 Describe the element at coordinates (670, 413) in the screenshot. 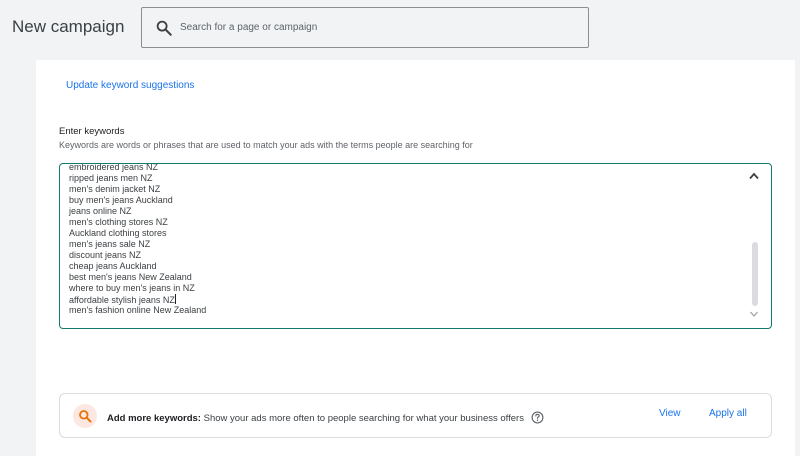

I see `view-button: View` at that location.